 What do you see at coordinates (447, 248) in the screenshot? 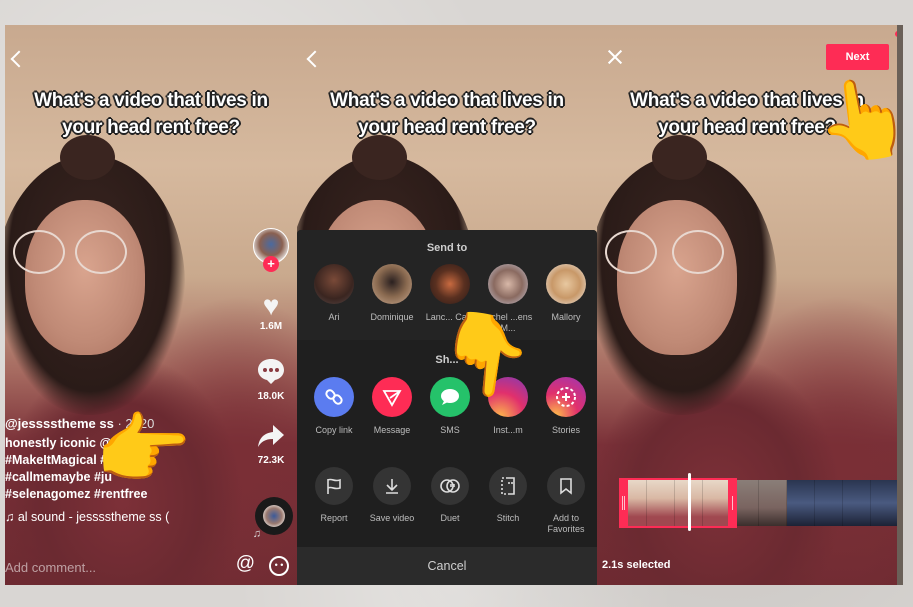
I see `send-to-title: Send to` at bounding box center [447, 248].